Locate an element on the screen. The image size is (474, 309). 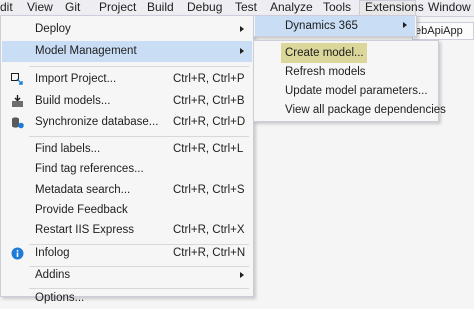
menu-item-deploy: Deploy is located at coordinates (127, 29).